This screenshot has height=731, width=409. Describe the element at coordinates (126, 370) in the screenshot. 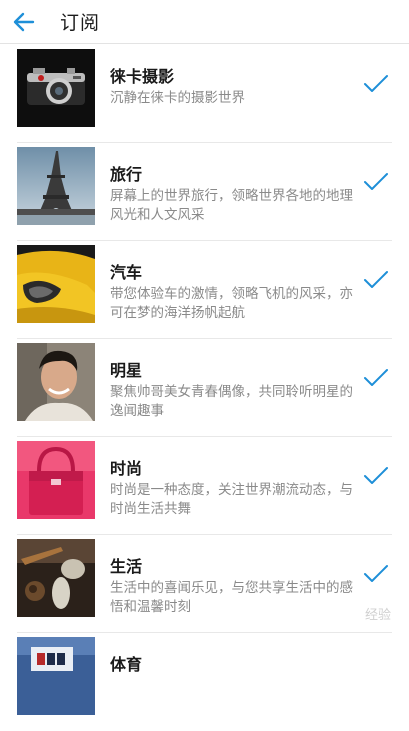

I see `item-title: 明星` at that location.